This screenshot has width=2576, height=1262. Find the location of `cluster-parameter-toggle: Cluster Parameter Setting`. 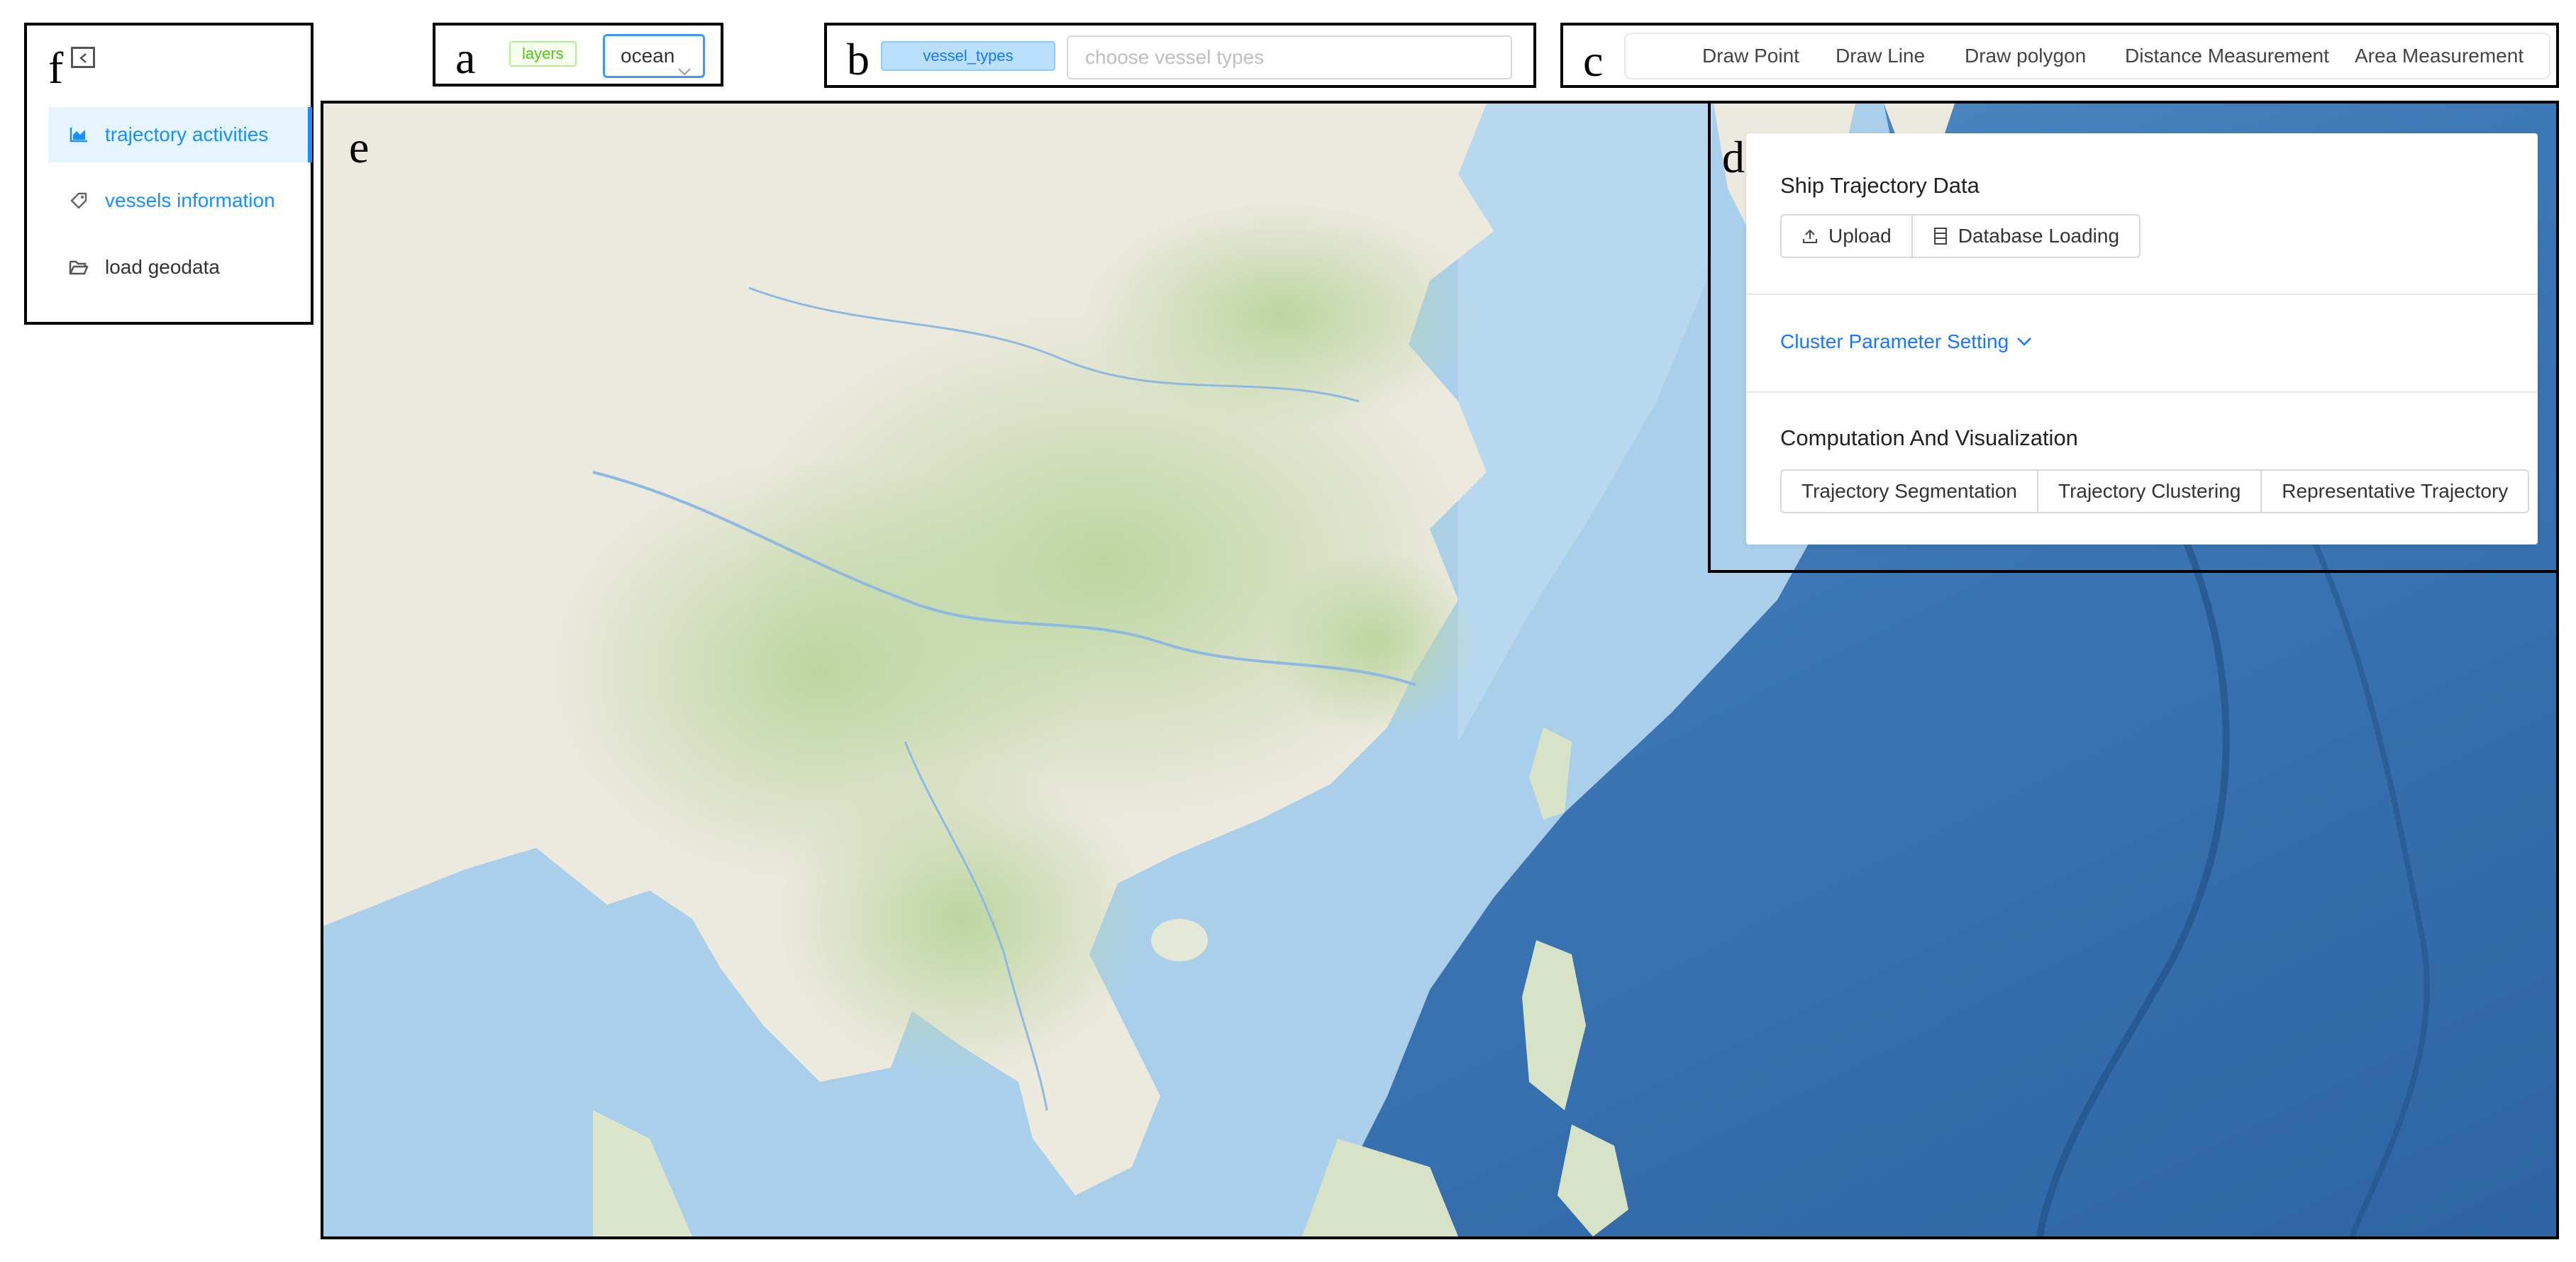

cluster-parameter-toggle: Cluster Parameter Setting is located at coordinates (1906, 341).